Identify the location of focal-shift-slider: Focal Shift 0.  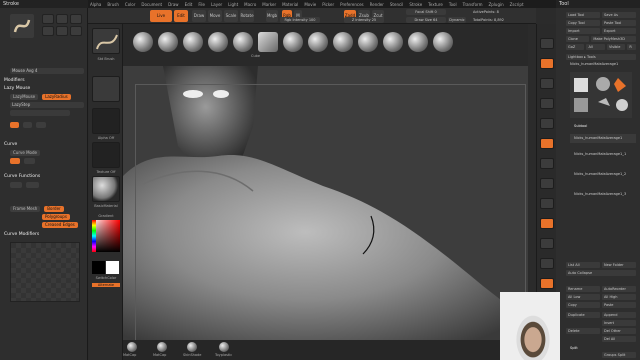
(426, 12).